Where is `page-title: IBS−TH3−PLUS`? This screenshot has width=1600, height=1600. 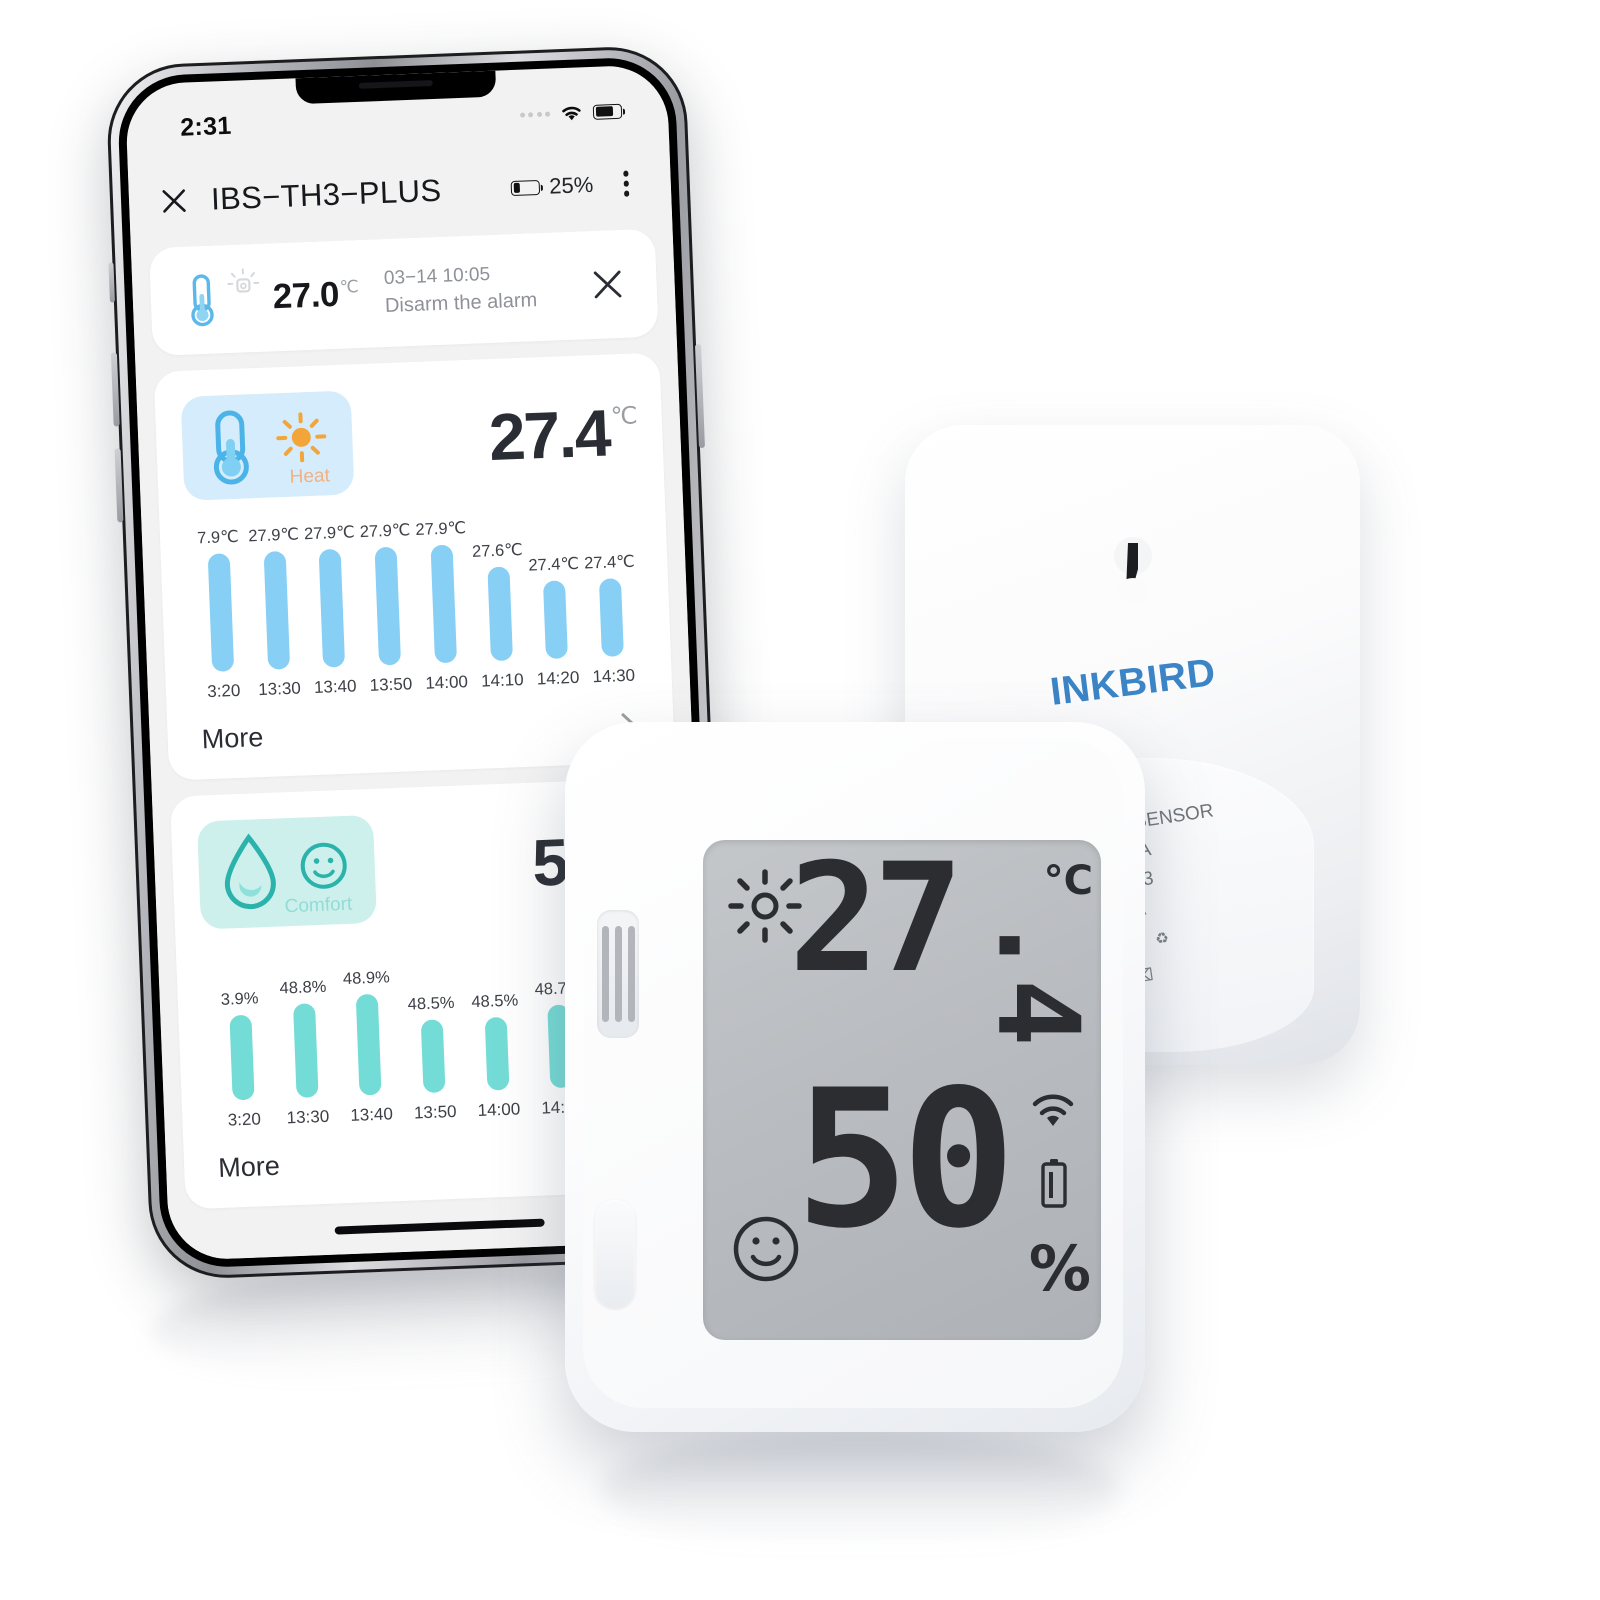 page-title: IBS−TH3−PLUS is located at coordinates (326, 194).